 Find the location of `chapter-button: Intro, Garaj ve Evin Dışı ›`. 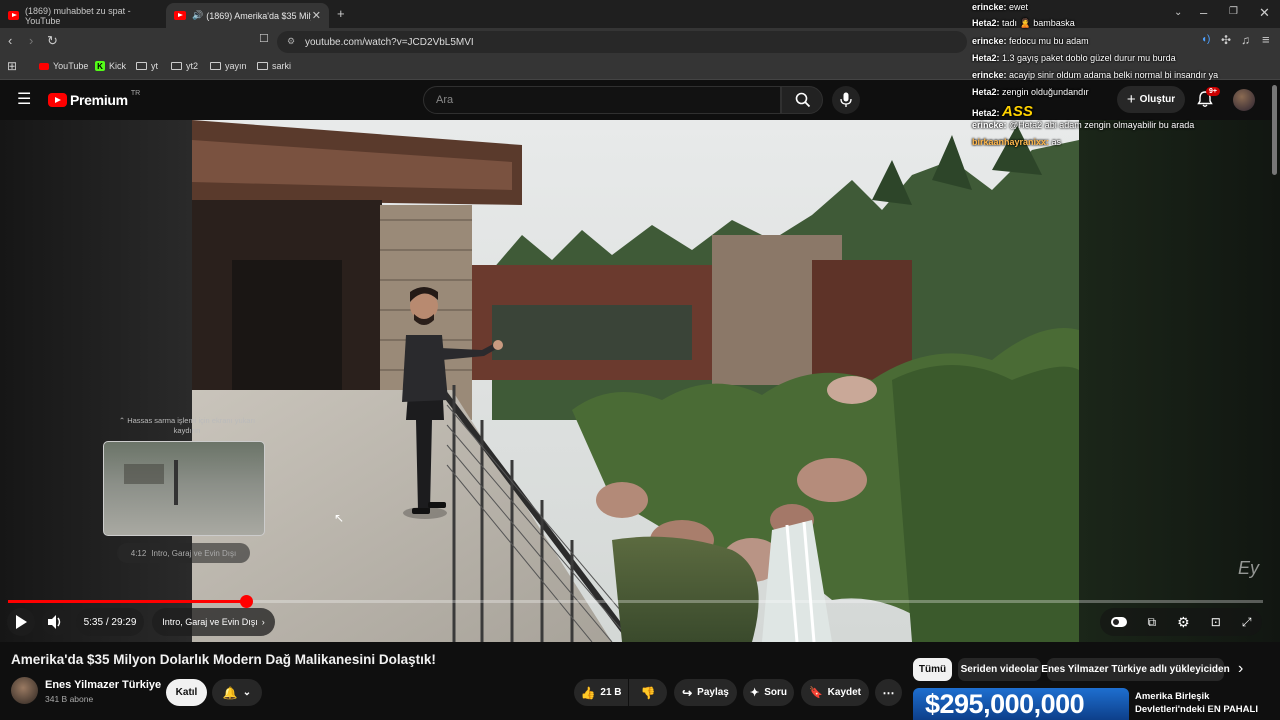

chapter-button: Intro, Garaj ve Evin Dışı › is located at coordinates (213, 622).